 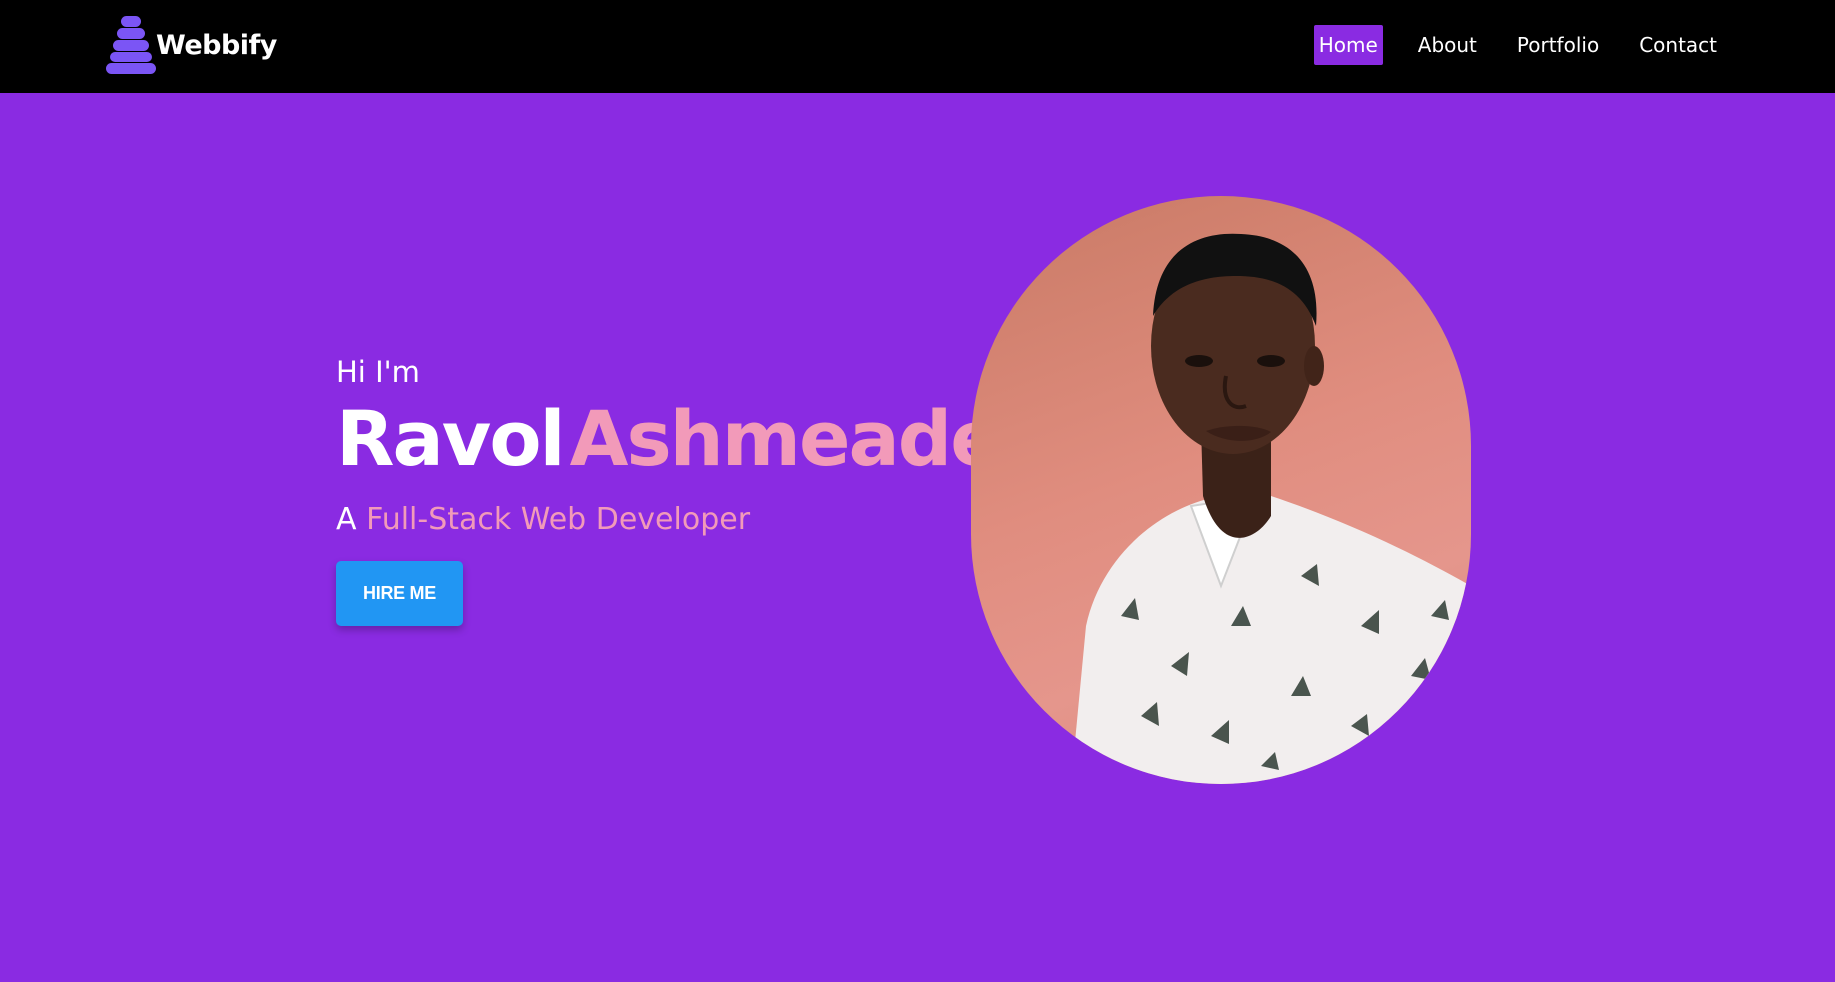 I want to click on hero-role: A Full-Stack Web Developer, so click(x=668, y=520).